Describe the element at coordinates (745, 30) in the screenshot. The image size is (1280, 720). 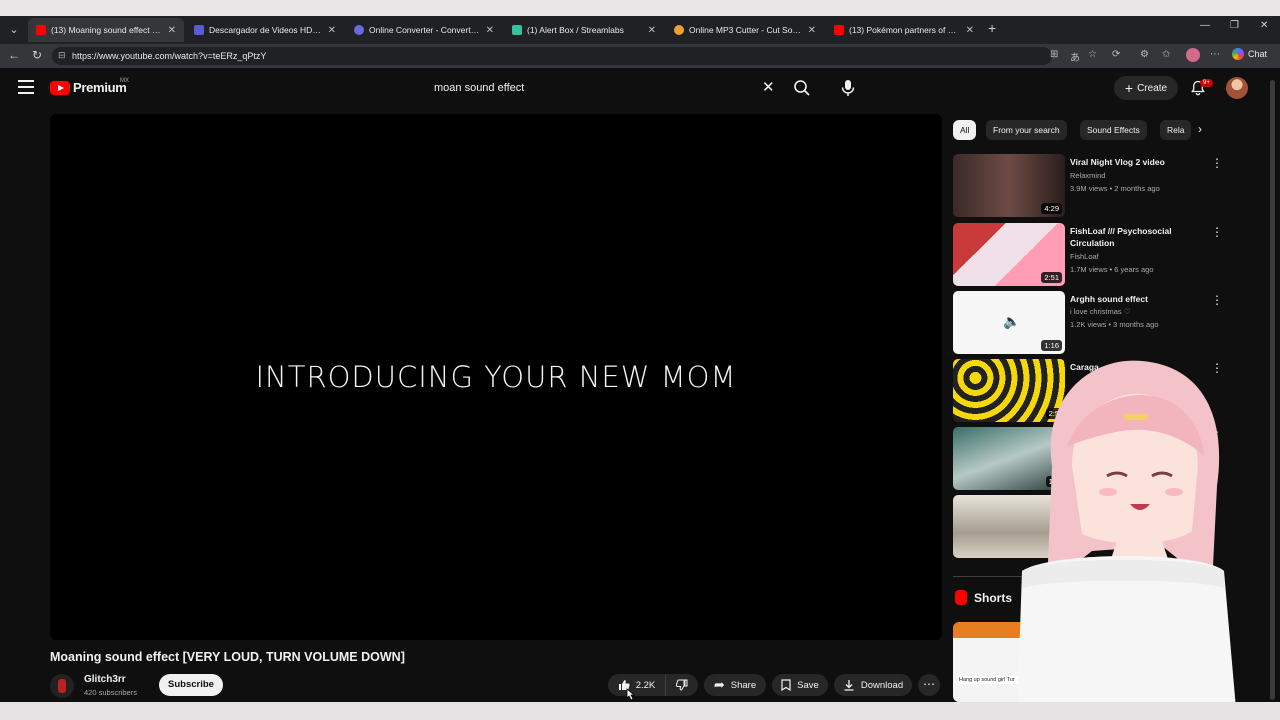
I see `tab-mp3-cutter: Online MP3 Cutter - Cut Songs, Make ✕` at that location.